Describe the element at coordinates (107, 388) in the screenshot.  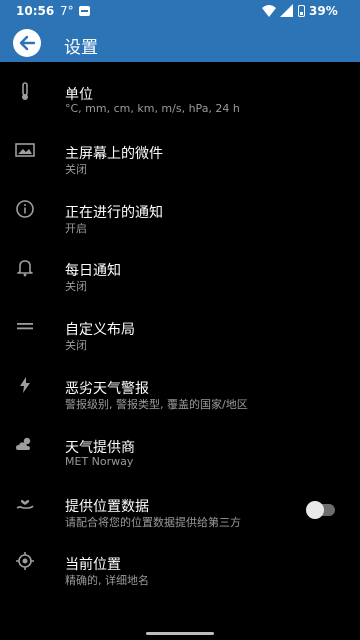
I see `setting-title: 恶劣天气警报` at that location.